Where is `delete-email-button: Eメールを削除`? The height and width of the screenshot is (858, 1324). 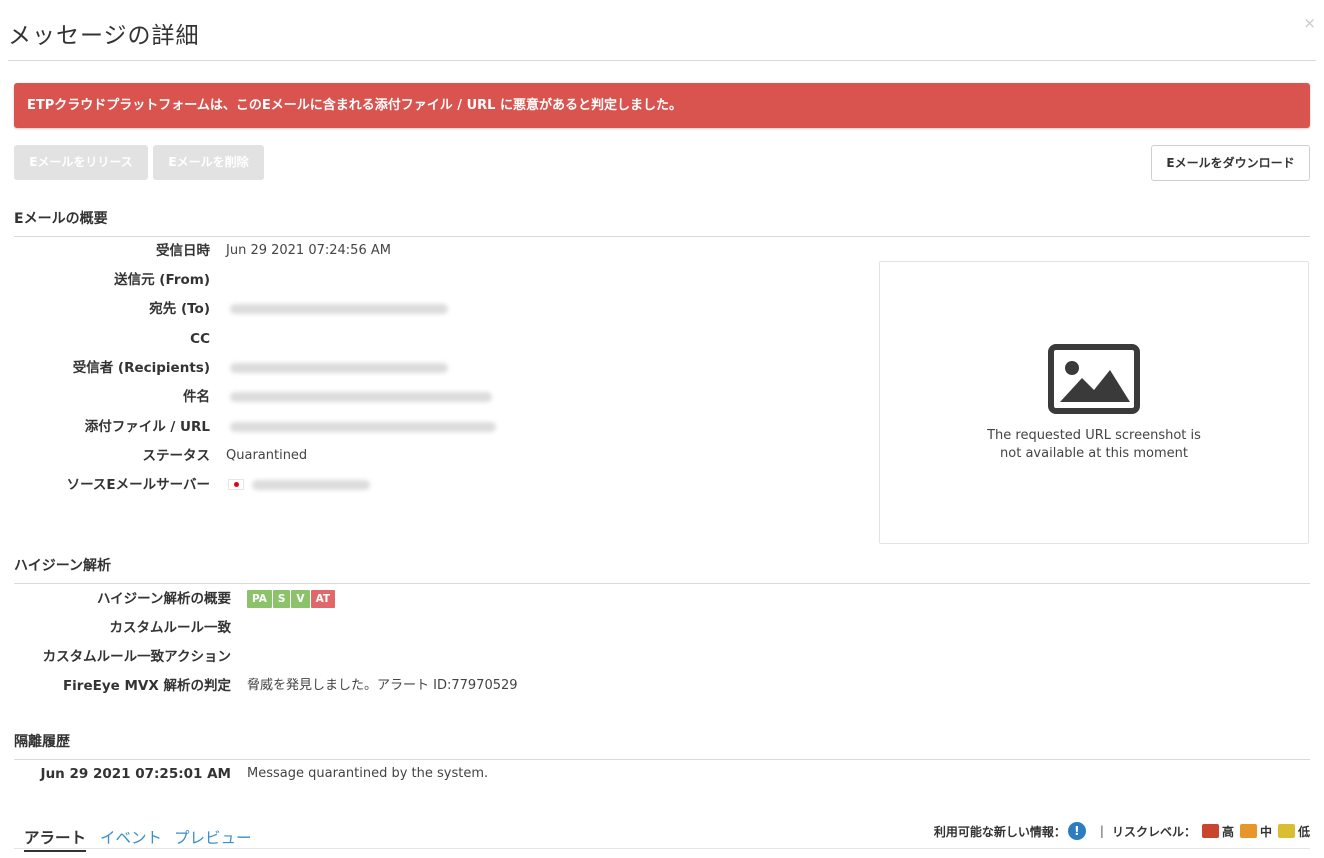
delete-email-button: Eメールを削除 is located at coordinates (208, 162).